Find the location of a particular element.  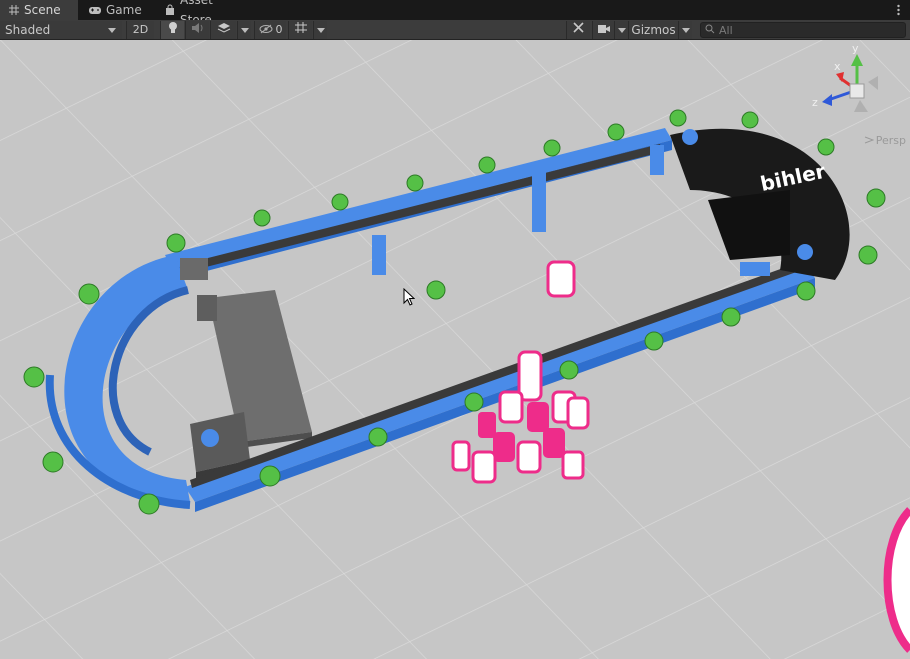

eye-slash-icon is located at coordinates (266, 30).